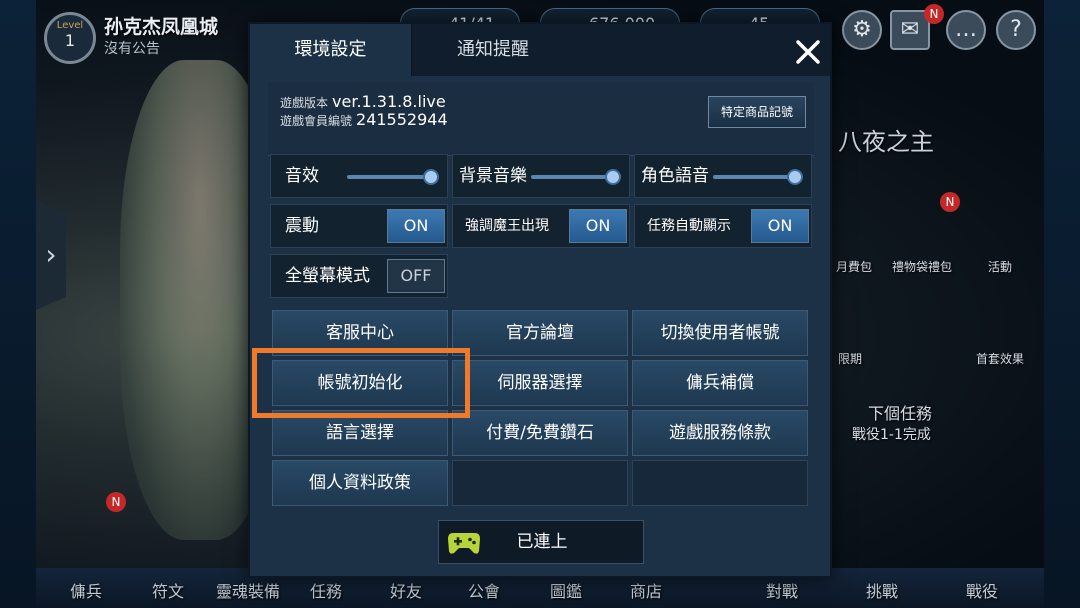  Describe the element at coordinates (18, 304) in the screenshot. I see `left-border` at that location.